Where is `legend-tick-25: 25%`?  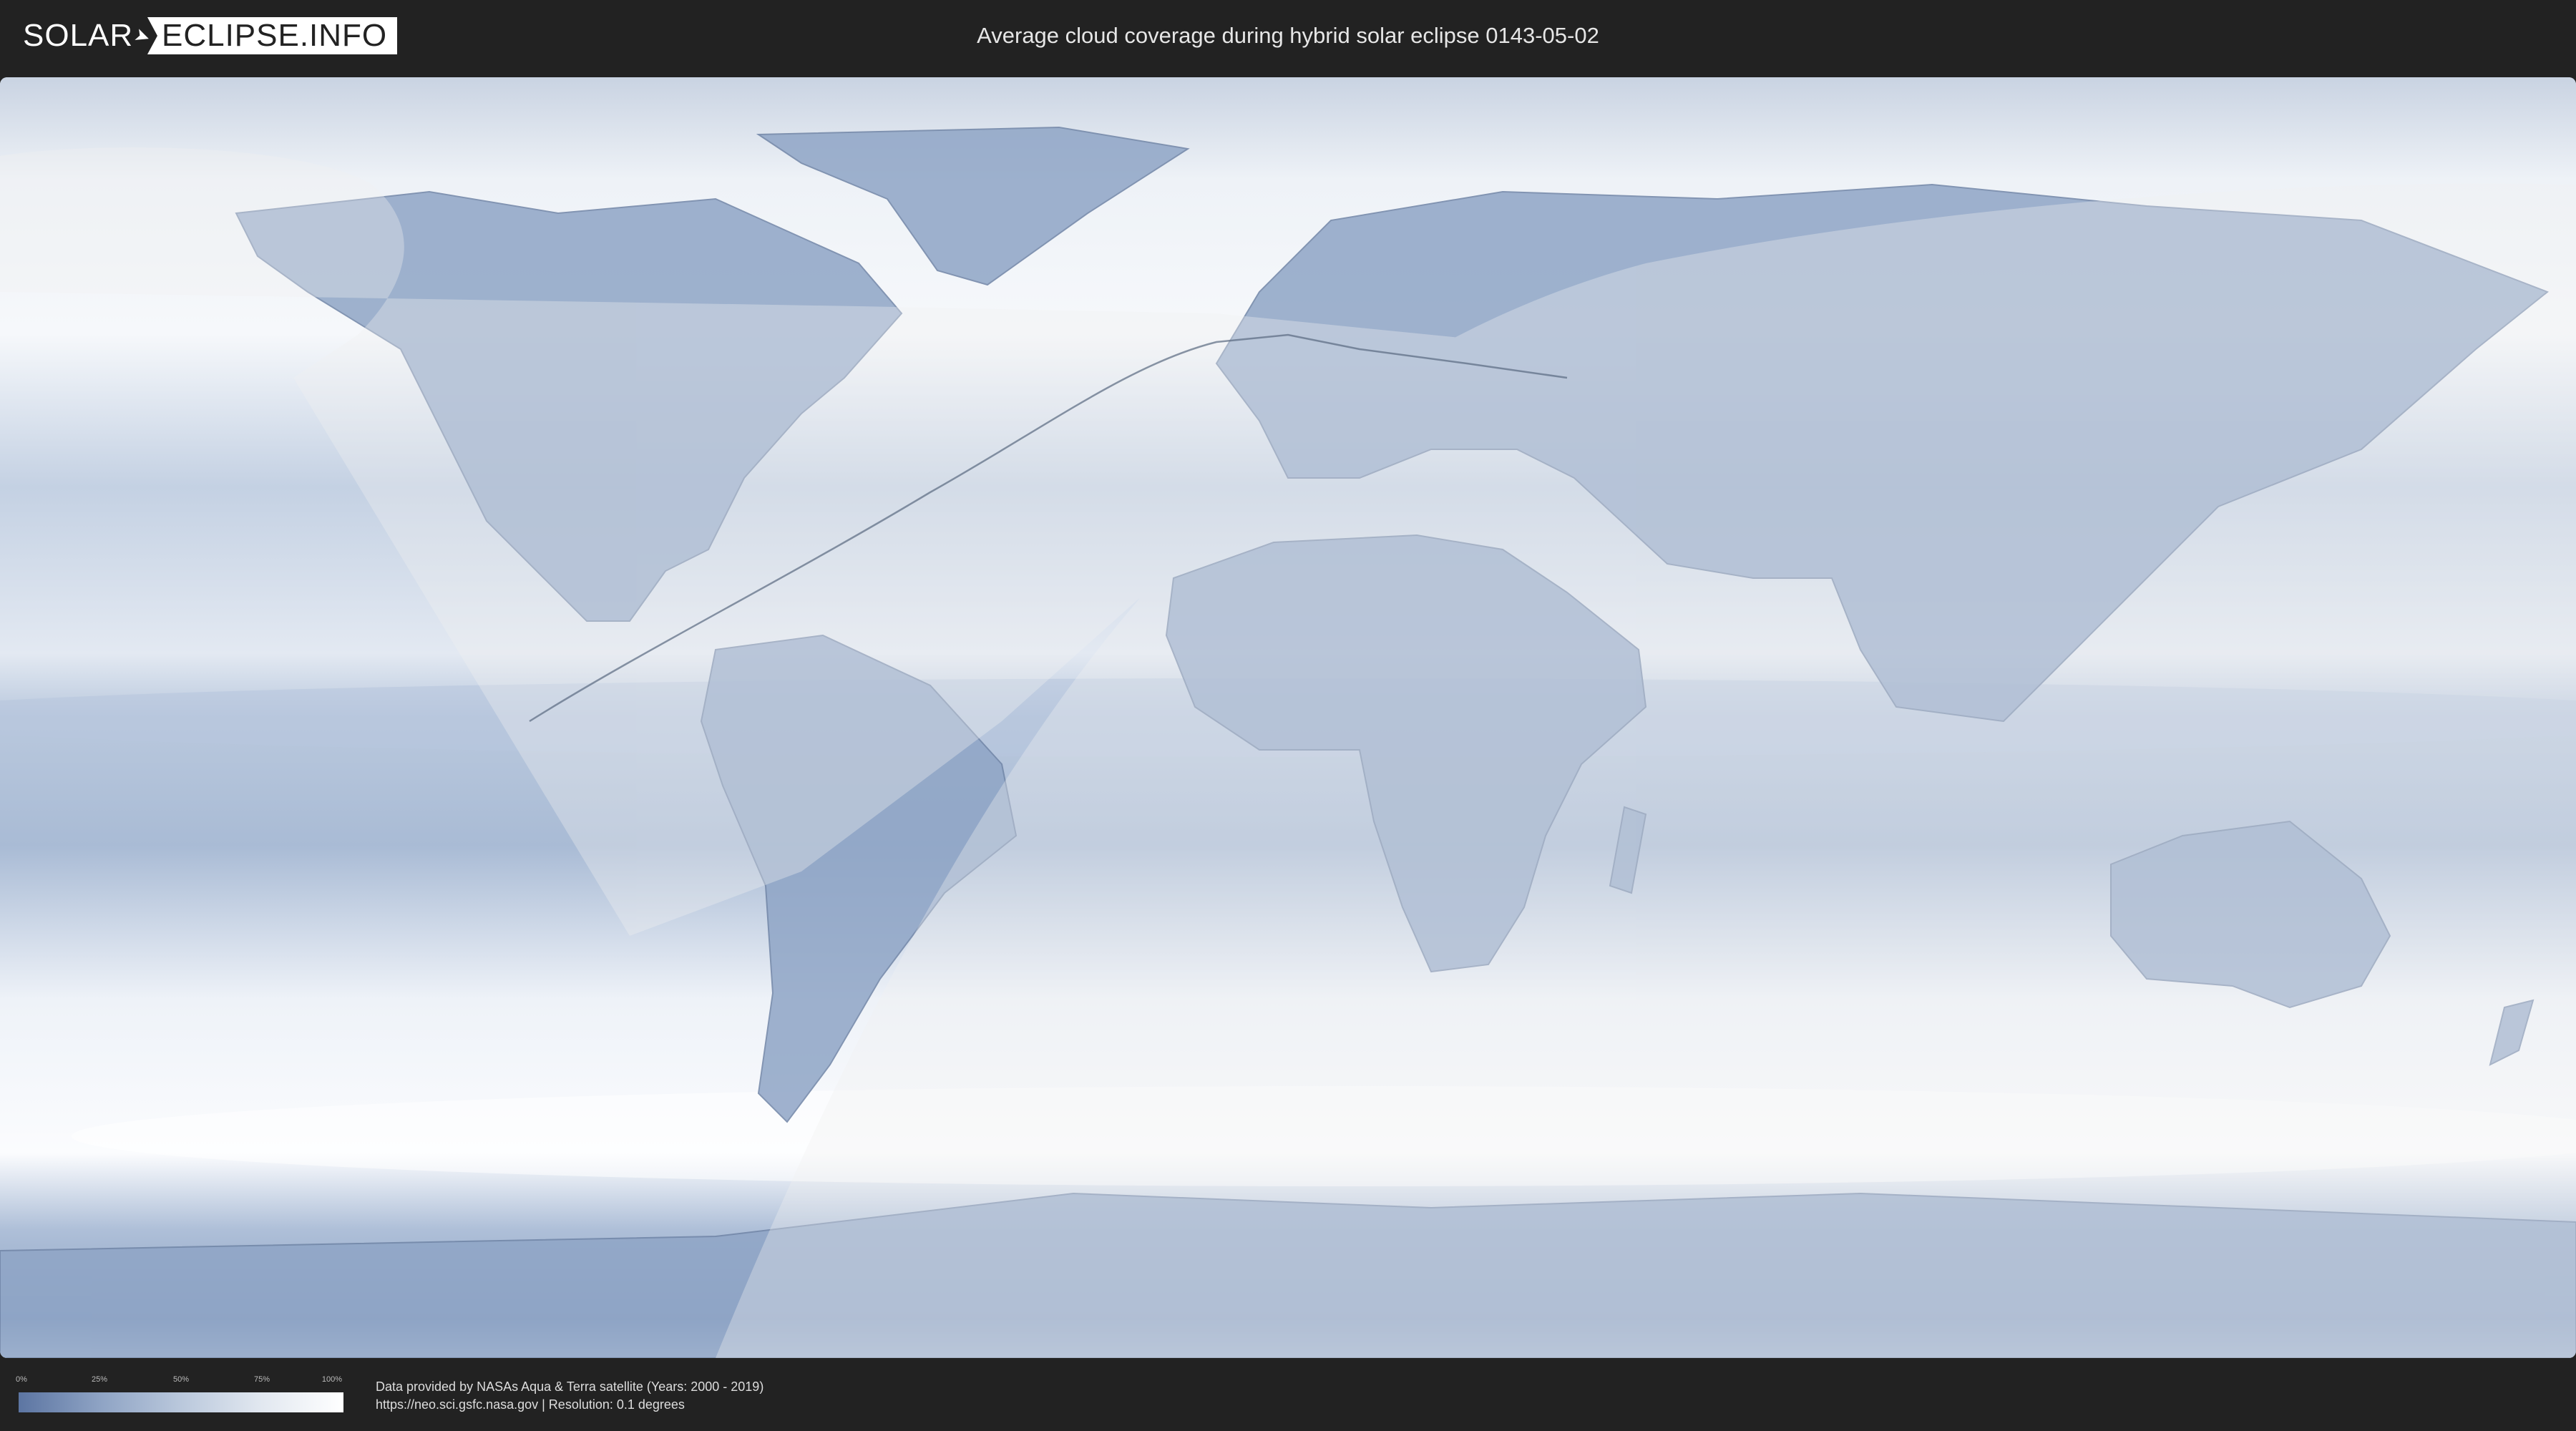 legend-tick-25: 25% is located at coordinates (100, 1379).